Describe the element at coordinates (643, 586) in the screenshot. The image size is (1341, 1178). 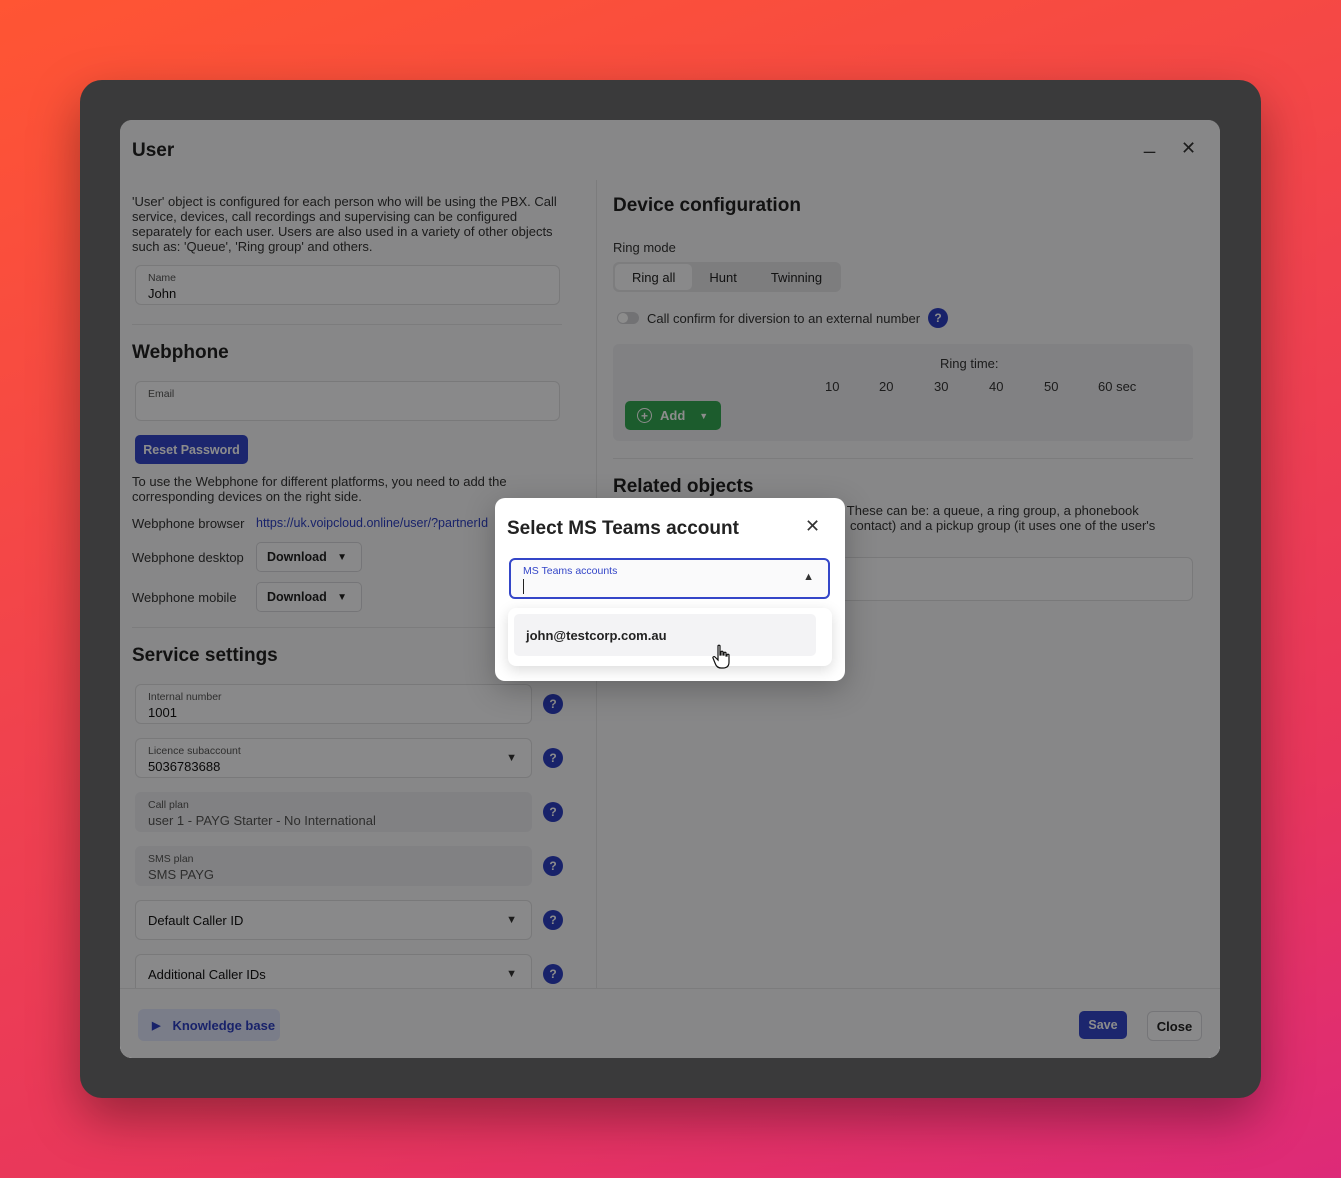
I see `ms-teams-accounts-input` at that location.